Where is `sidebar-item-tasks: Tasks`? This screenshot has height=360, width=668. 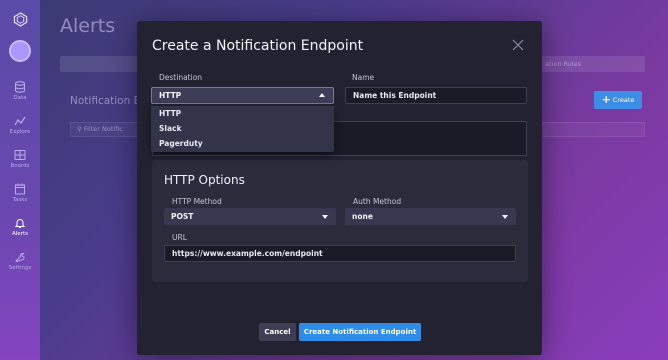
sidebar-item-tasks: Tasks is located at coordinates (20, 193).